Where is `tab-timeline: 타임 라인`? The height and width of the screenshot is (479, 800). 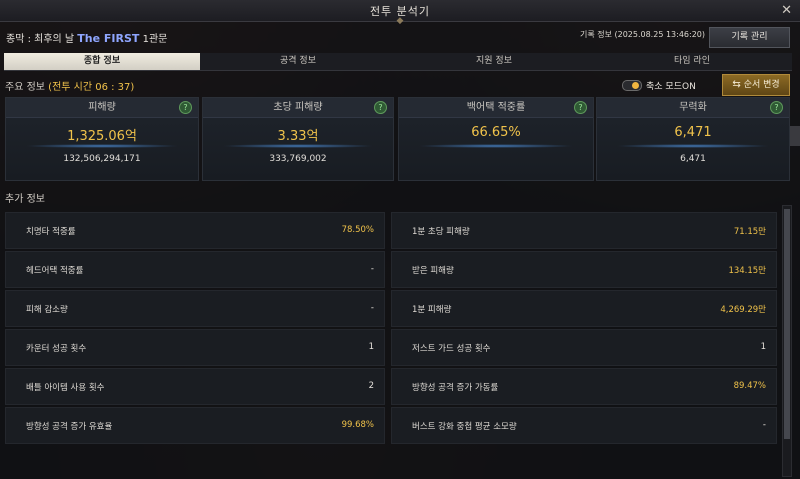 tab-timeline: 타임 라인 is located at coordinates (692, 62).